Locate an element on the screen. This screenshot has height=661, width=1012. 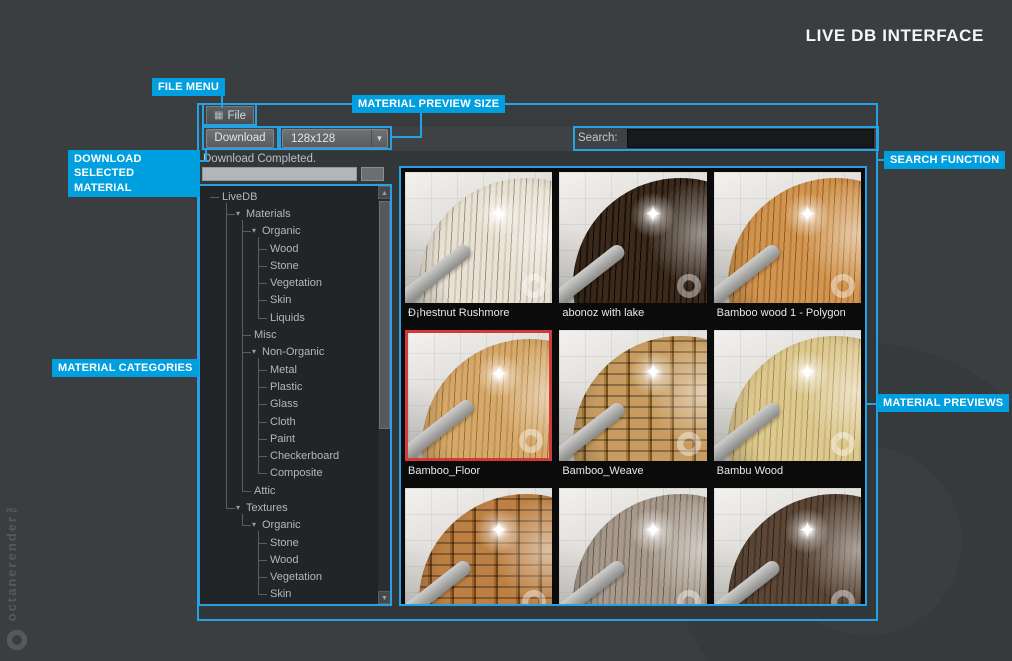
tree-item-stone: Stone is located at coordinates (288, 542).